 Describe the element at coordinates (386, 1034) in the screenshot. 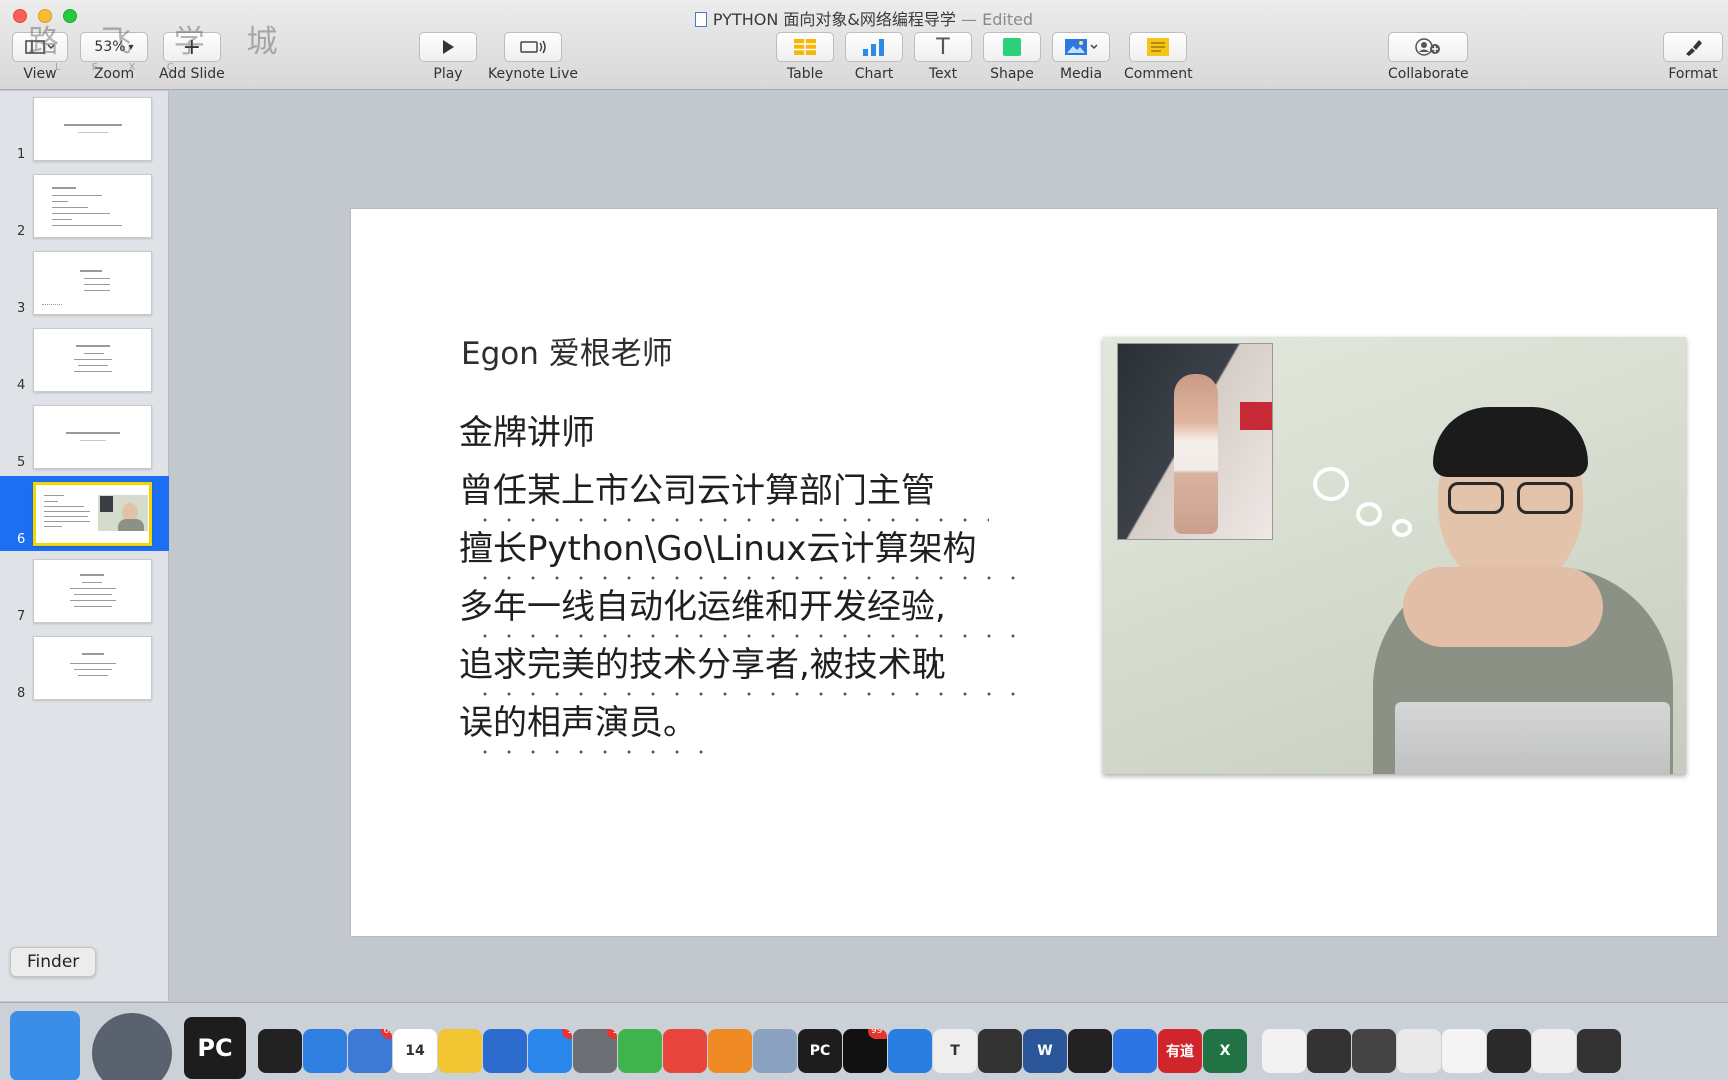

I see `notification-badge: 62` at that location.